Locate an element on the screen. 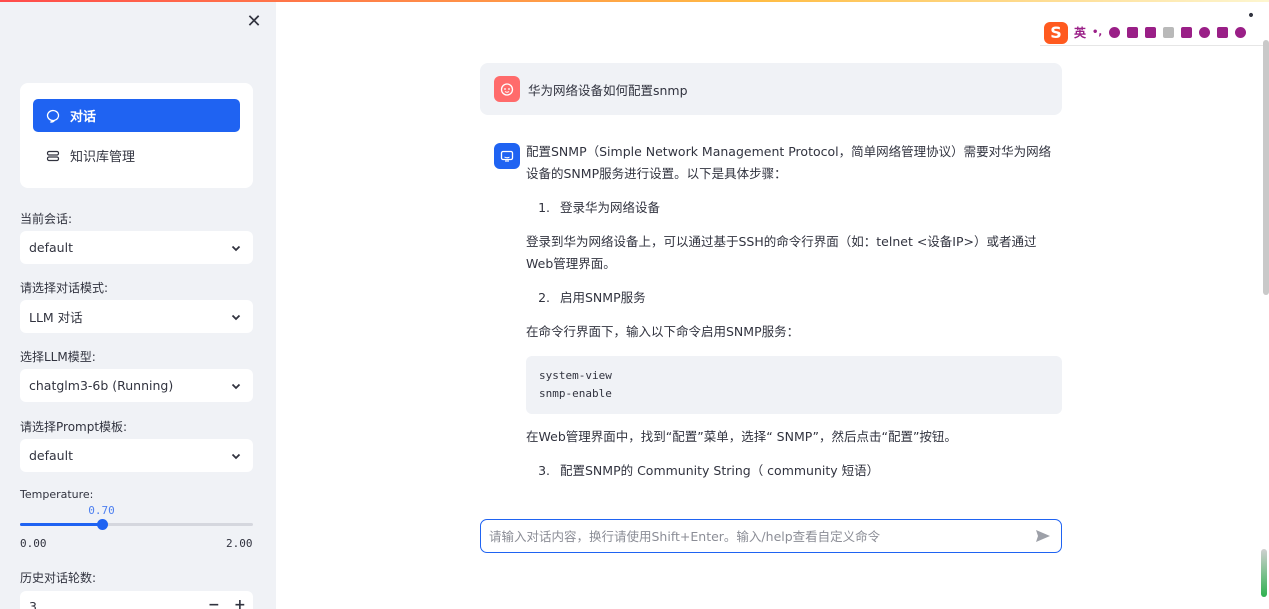 This screenshot has height=609, width=1269. scroll-indicator is located at coordinates (1264, 573).